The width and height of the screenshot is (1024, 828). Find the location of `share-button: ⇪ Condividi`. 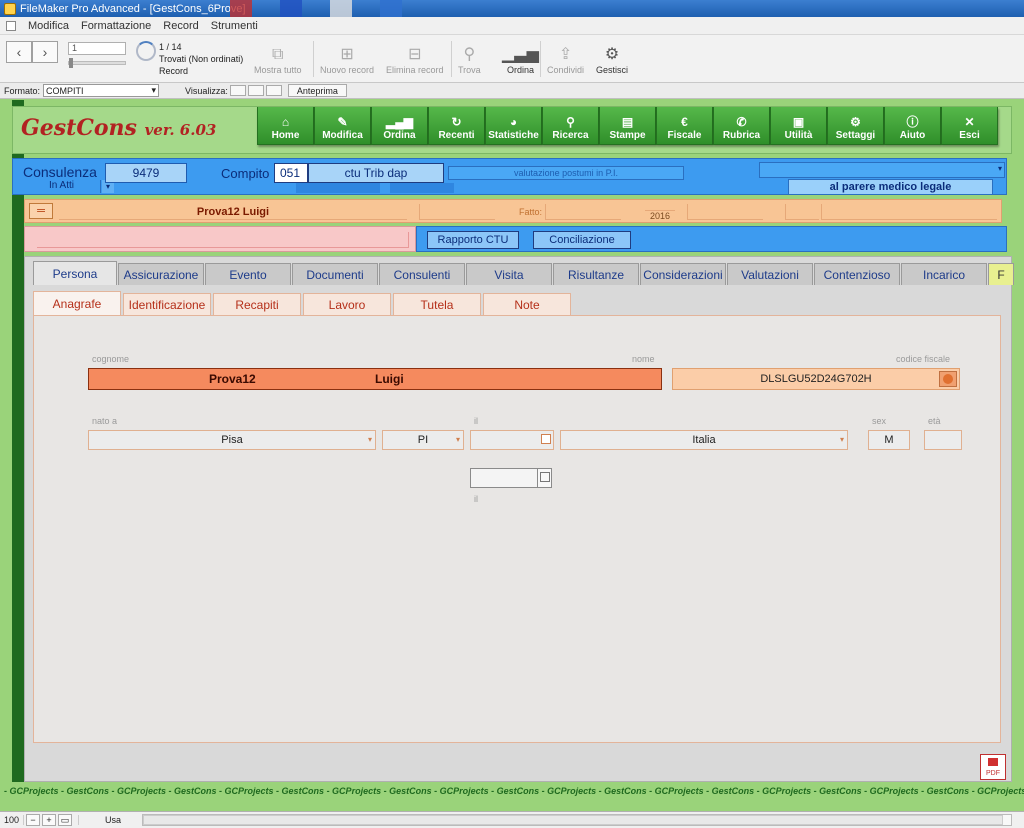

share-button: ⇪ Condividi is located at coordinates (565, 60).